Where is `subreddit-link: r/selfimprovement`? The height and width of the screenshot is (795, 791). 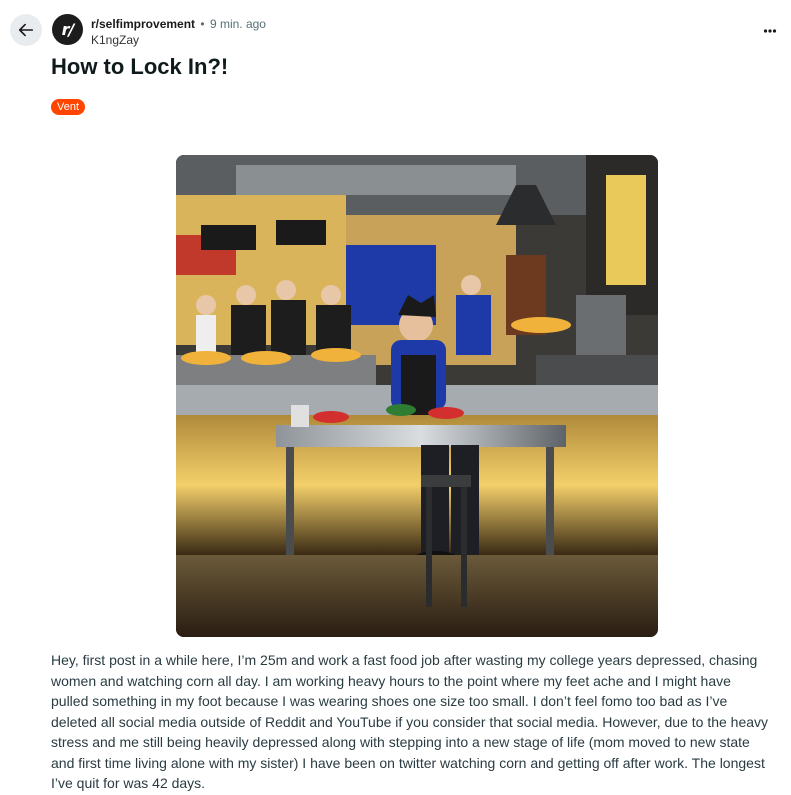
subreddit-link: r/selfimprovement is located at coordinates (143, 24).